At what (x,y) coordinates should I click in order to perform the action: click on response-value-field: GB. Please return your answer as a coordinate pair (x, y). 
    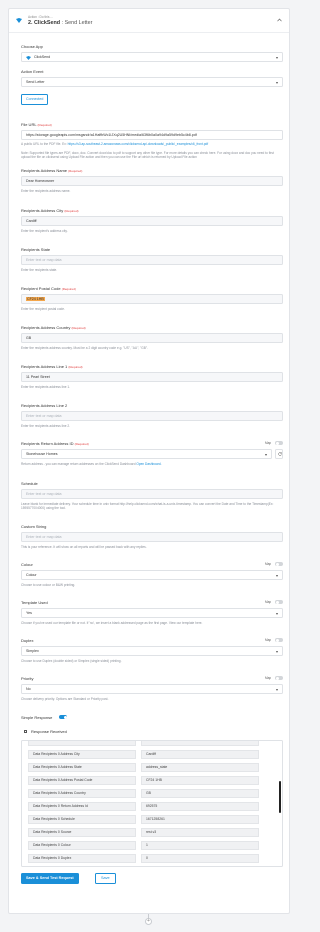
    Looking at the image, I should click on (200, 793).